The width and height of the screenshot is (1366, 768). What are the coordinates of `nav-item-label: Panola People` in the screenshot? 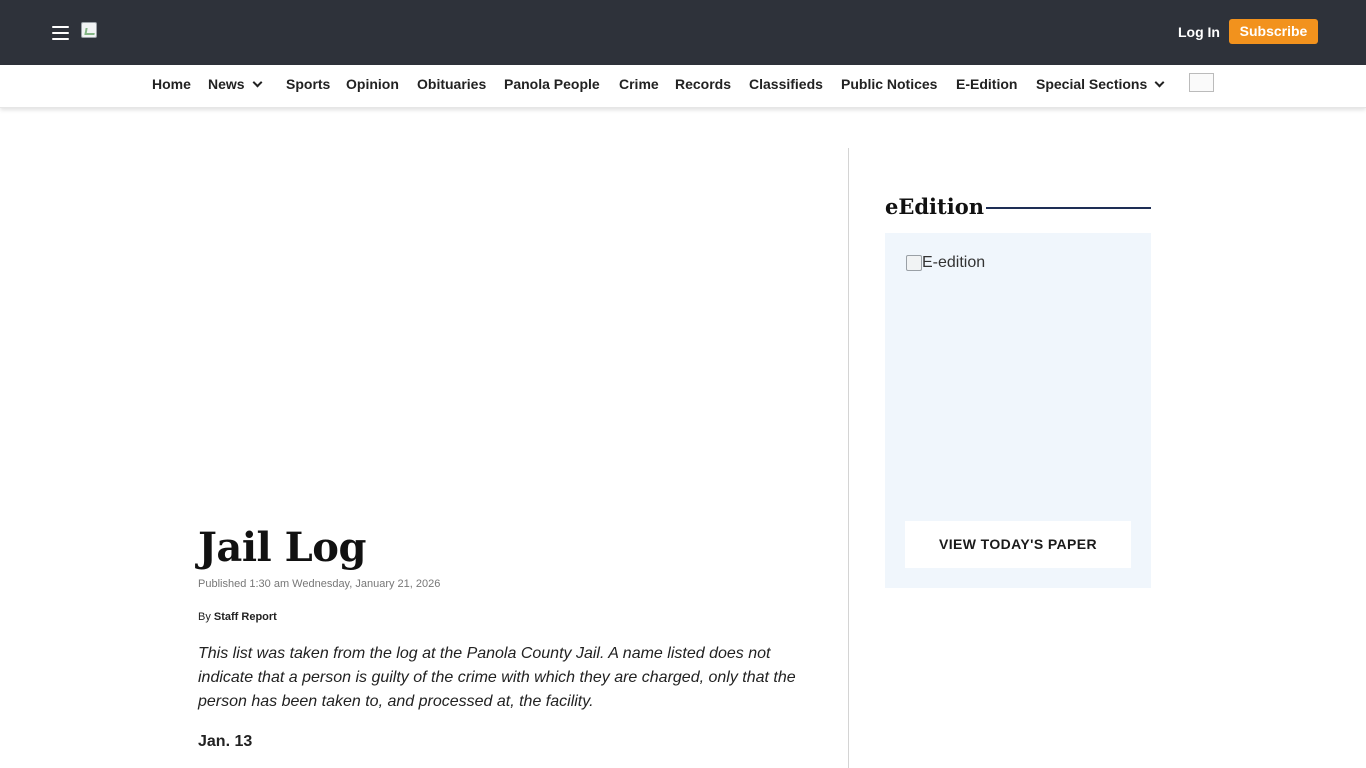 It's located at (552, 84).